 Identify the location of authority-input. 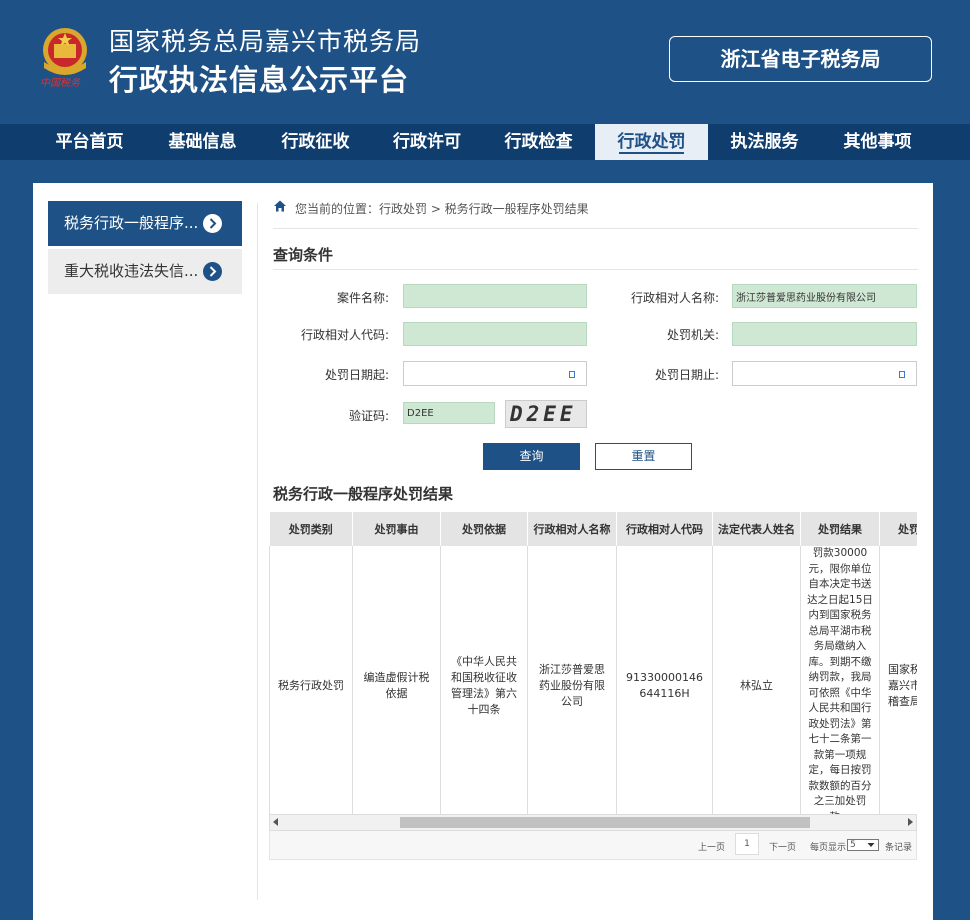
(824, 334).